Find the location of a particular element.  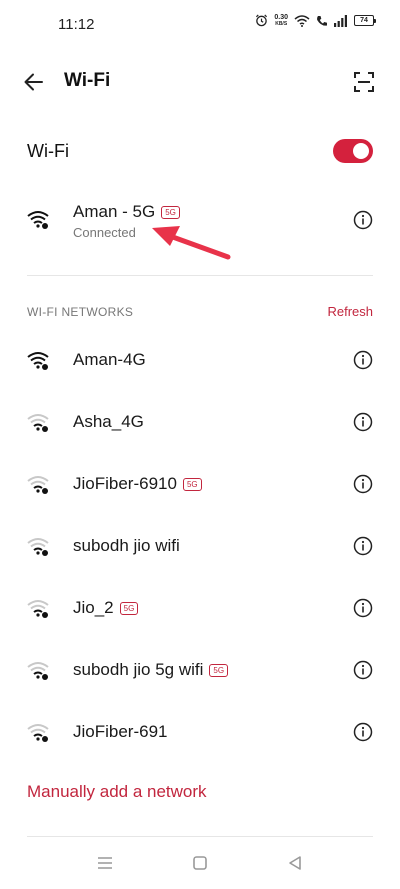

volte-call-icon is located at coordinates (322, 20).